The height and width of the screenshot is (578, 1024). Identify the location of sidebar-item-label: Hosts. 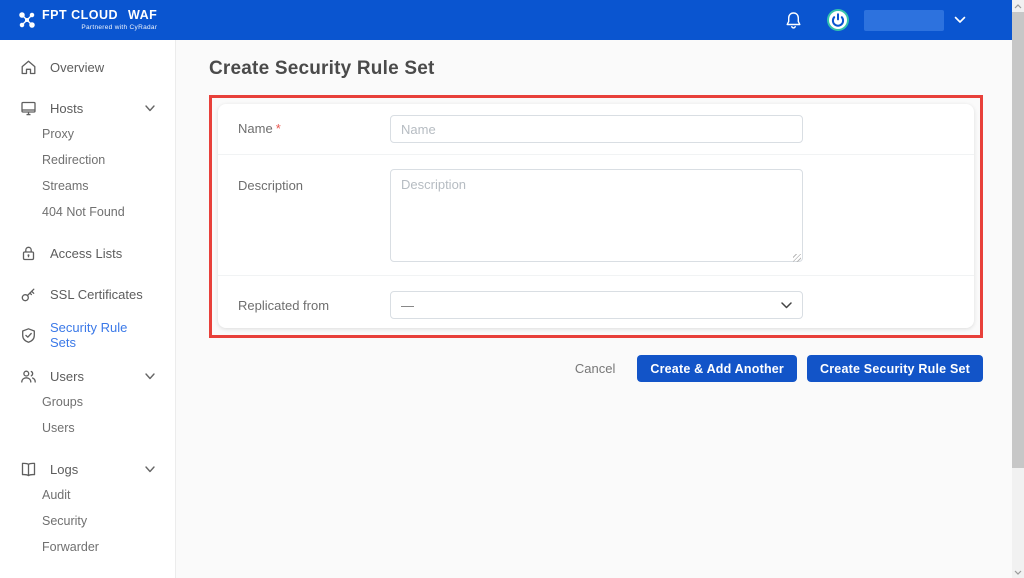
(67, 108).